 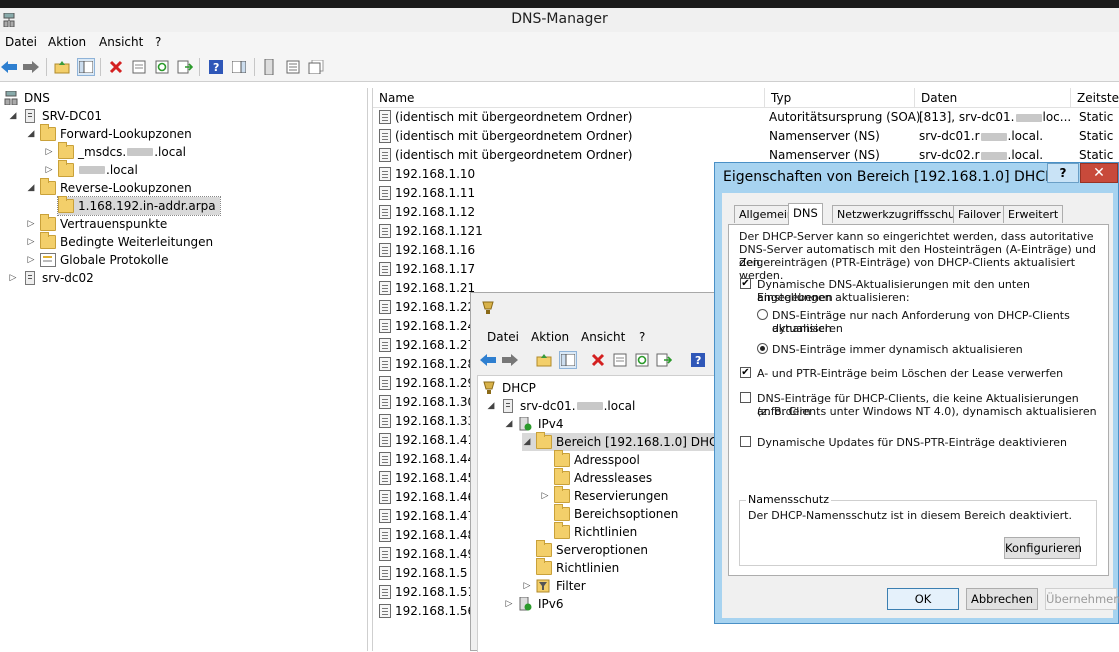 What do you see at coordinates (560, 406) in the screenshot?
I see `dhcp-tree-item-server: ◢ srv-dc01. .local` at bounding box center [560, 406].